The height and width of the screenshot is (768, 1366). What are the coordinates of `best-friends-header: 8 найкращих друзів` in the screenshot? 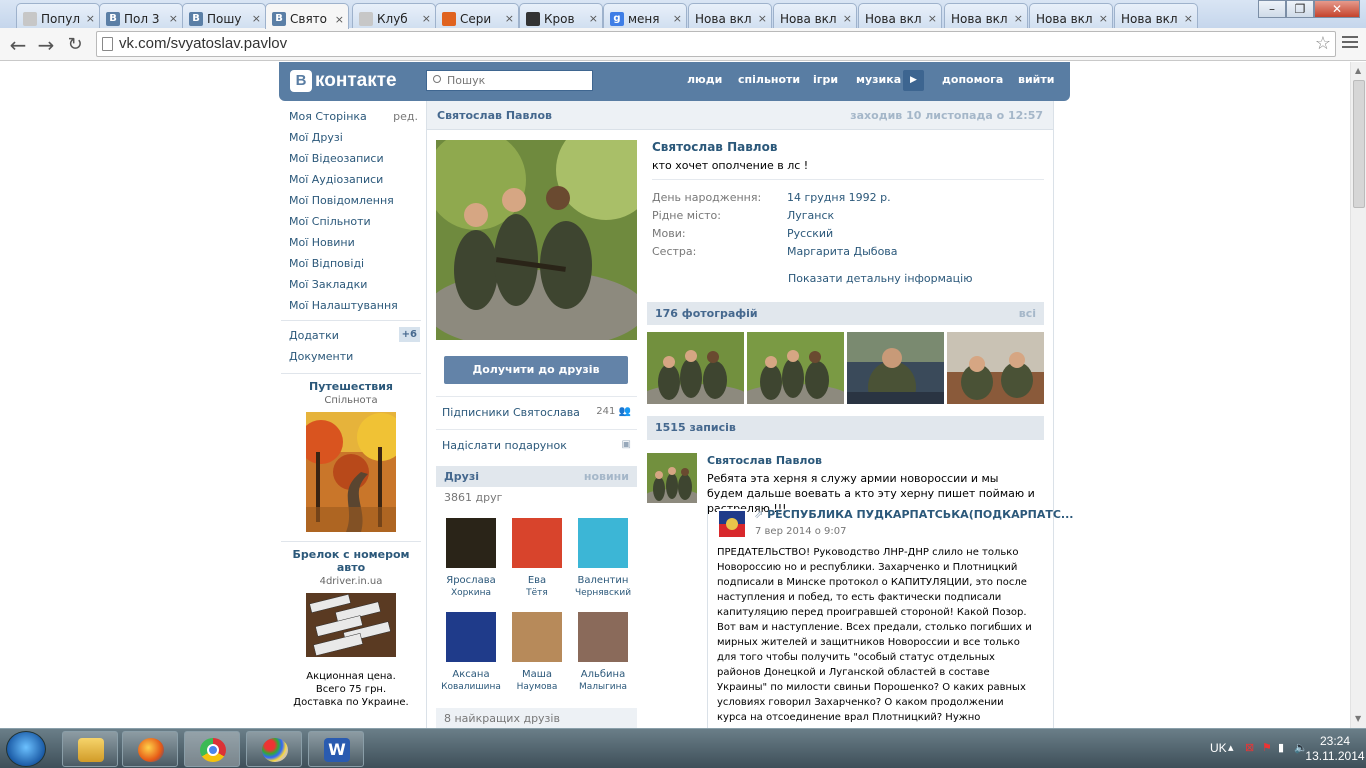 It's located at (536, 718).